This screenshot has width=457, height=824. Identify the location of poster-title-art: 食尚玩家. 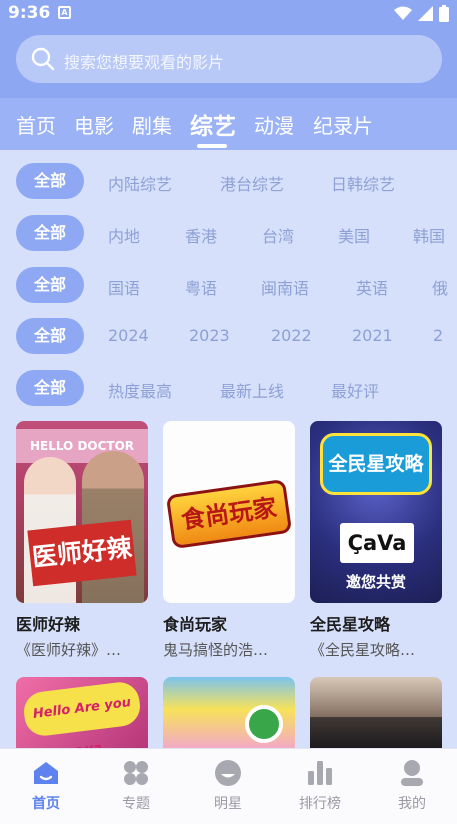
(229, 514).